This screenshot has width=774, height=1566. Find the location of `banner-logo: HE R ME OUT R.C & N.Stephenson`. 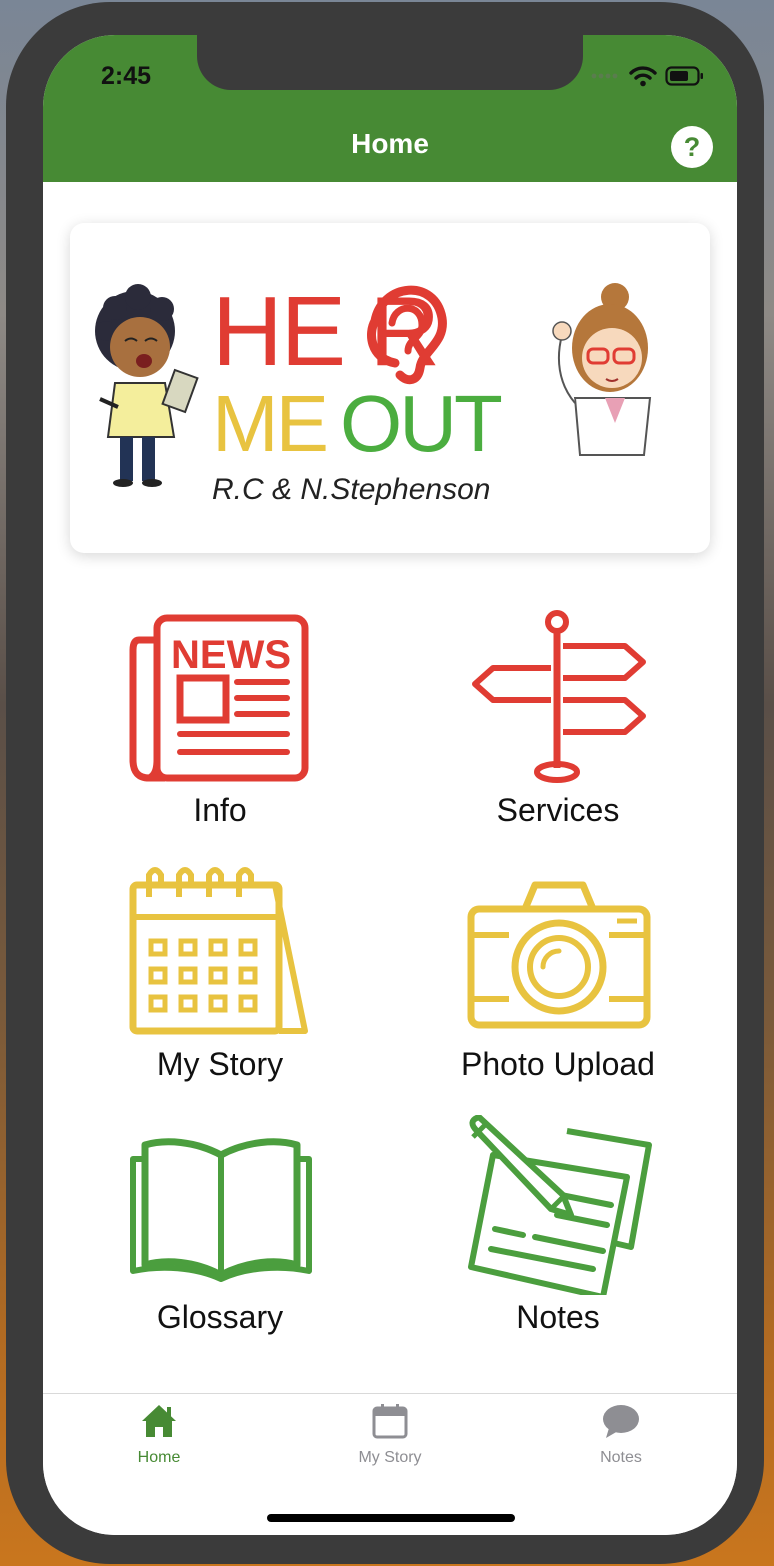

banner-logo: HE R ME OUT R.C & N.Stephenson is located at coordinates (373, 391).